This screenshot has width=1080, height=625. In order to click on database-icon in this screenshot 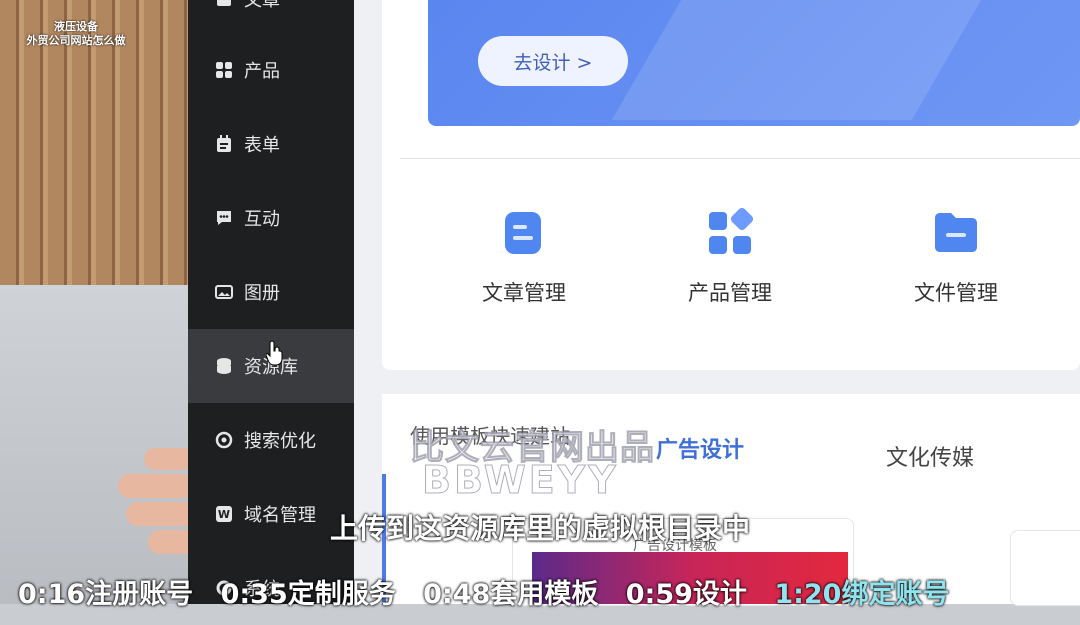, I will do `click(224, 366)`.